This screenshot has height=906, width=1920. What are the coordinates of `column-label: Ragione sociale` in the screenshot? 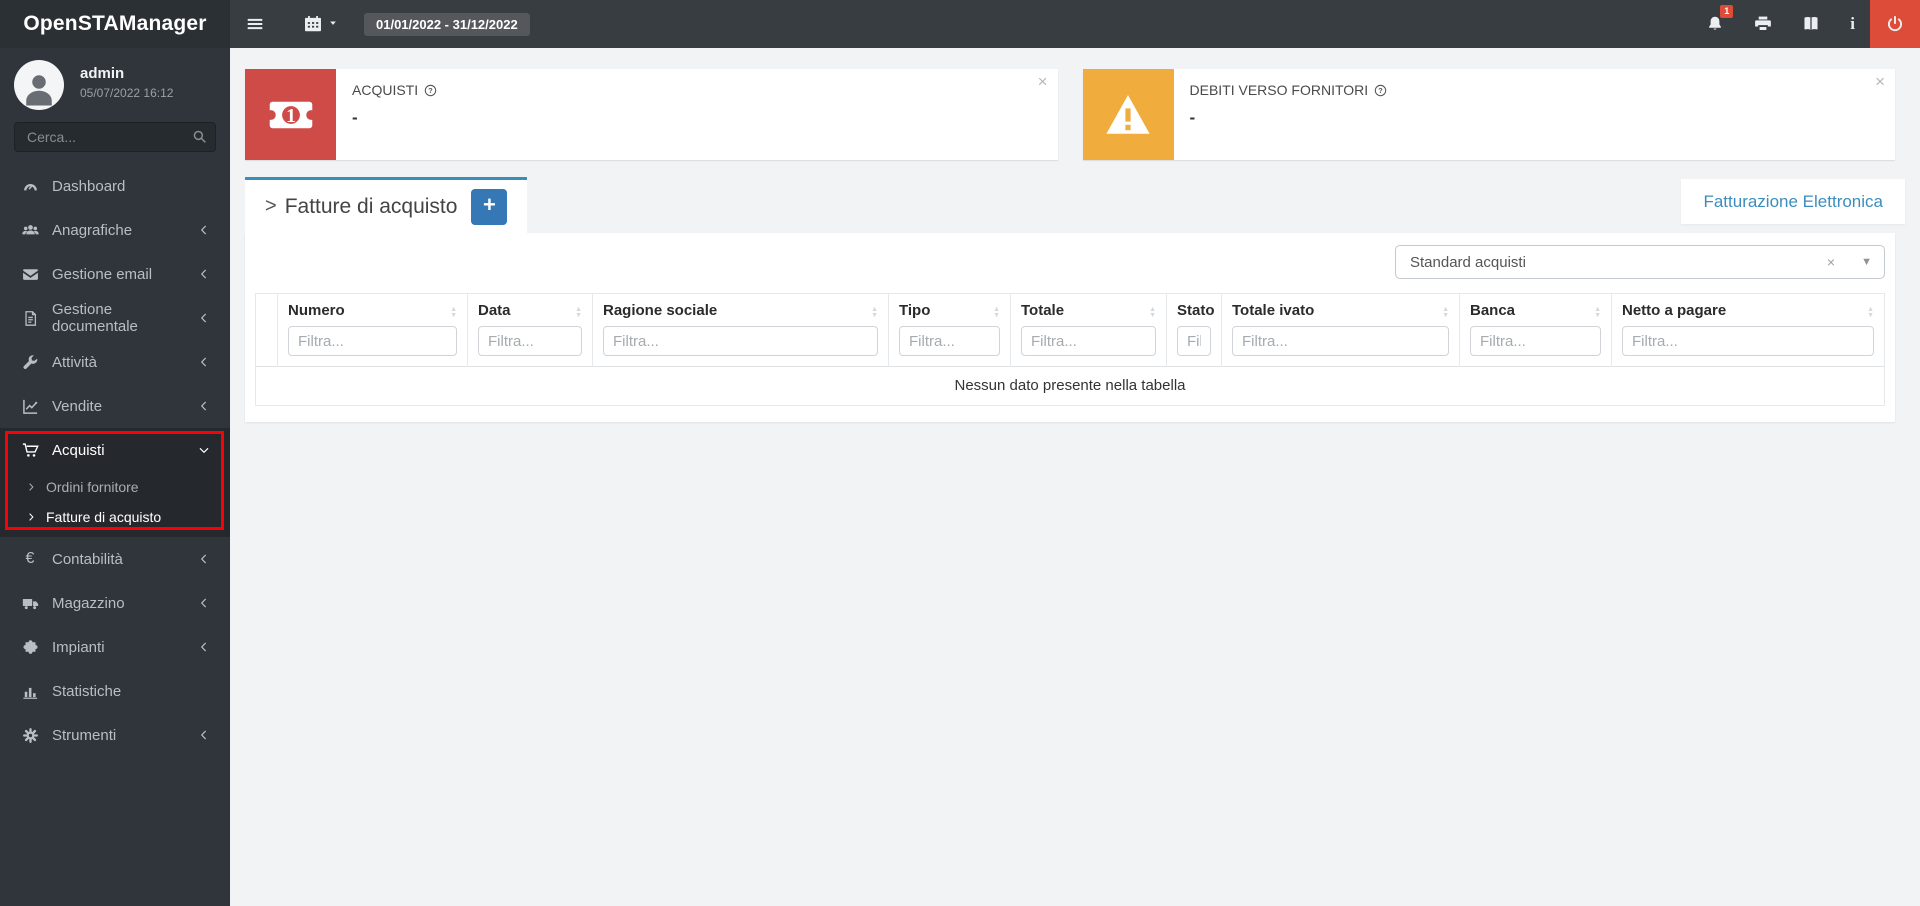 It's located at (660, 310).